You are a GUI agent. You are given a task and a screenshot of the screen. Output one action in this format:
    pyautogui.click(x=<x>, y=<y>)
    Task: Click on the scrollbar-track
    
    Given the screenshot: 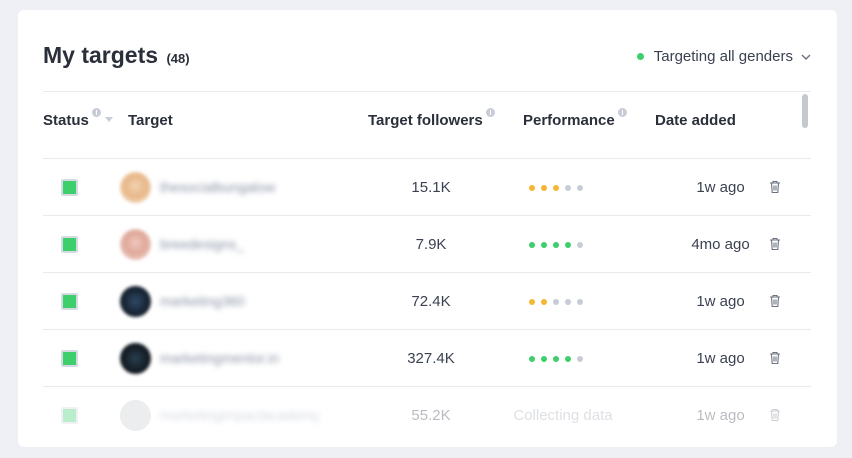 What is the action you would take?
    pyautogui.click(x=804, y=254)
    